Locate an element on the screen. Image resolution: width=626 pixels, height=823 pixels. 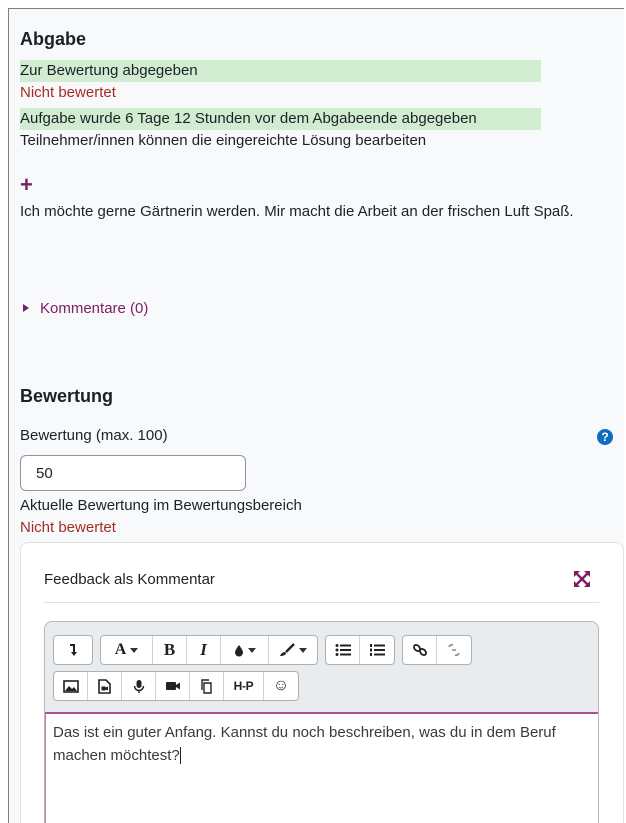
grade-input is located at coordinates (133, 473).